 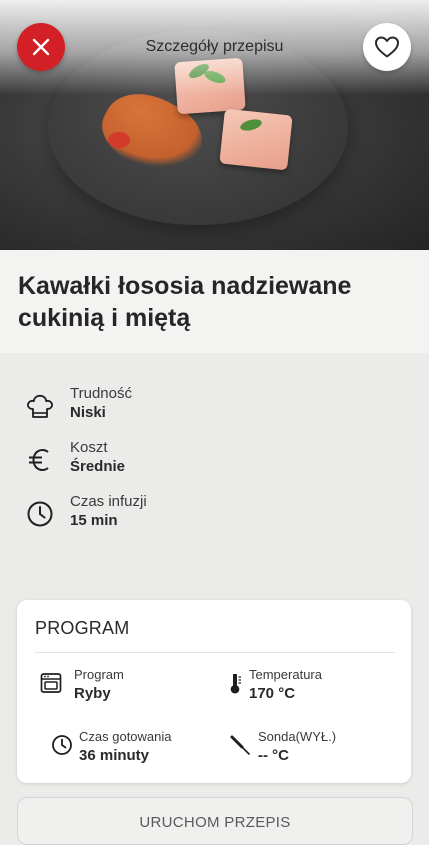 What do you see at coordinates (114, 755) in the screenshot?
I see `program-value: 36 minuty` at bounding box center [114, 755].